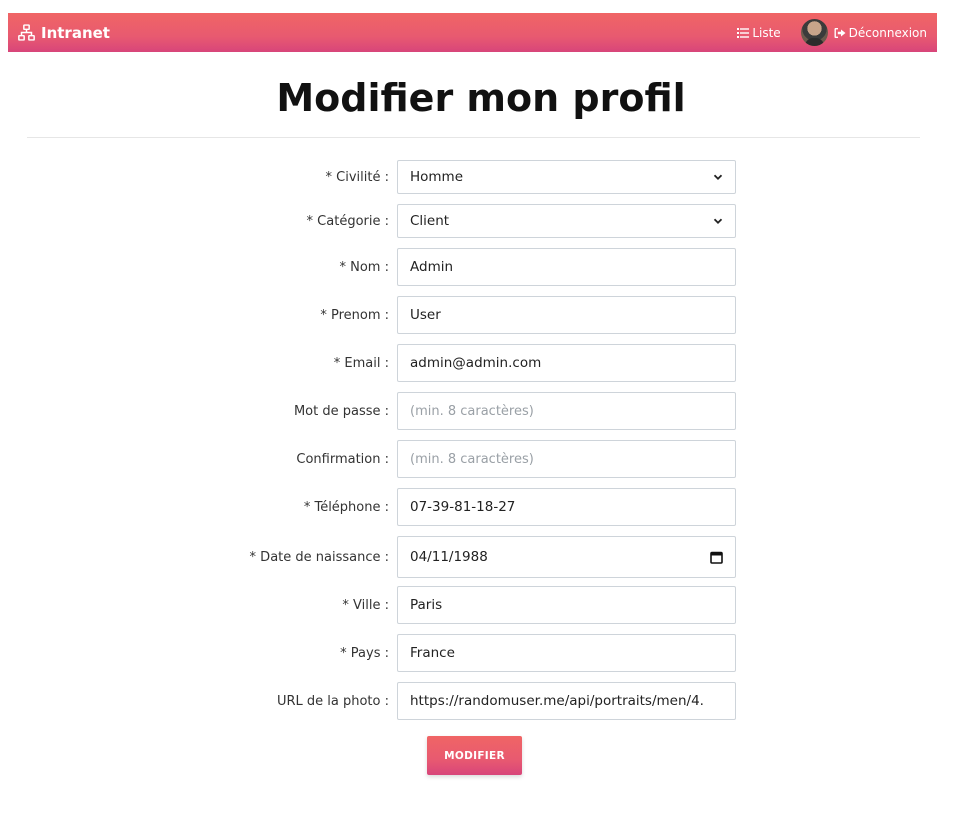 Image resolution: width=962 pixels, height=838 pixels. I want to click on email-row: * Email : admin@admin.com, so click(481, 363).